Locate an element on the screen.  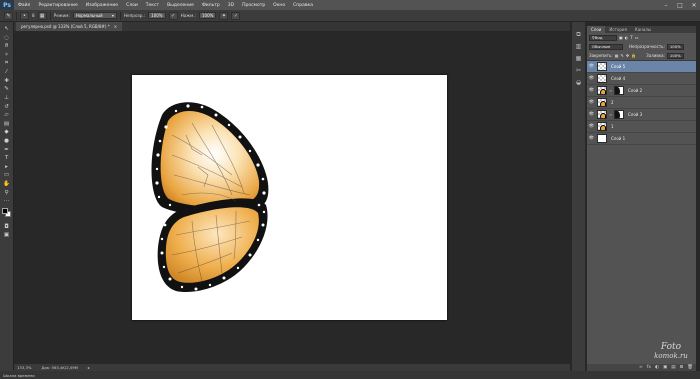
blend-mode-select: Обычные is located at coordinates (606, 46).